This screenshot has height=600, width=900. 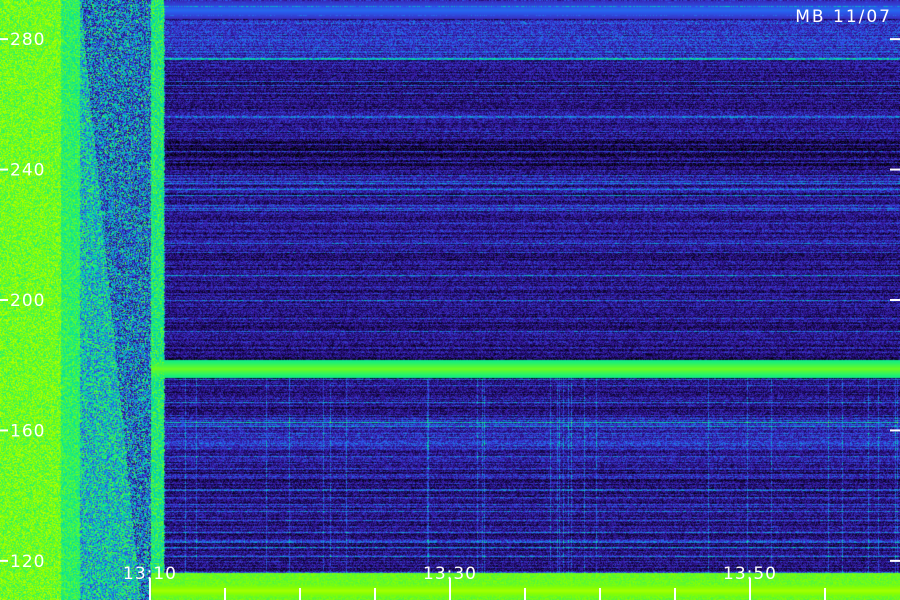 What do you see at coordinates (27, 171) in the screenshot?
I see `y-tick-label: 240` at bounding box center [27, 171].